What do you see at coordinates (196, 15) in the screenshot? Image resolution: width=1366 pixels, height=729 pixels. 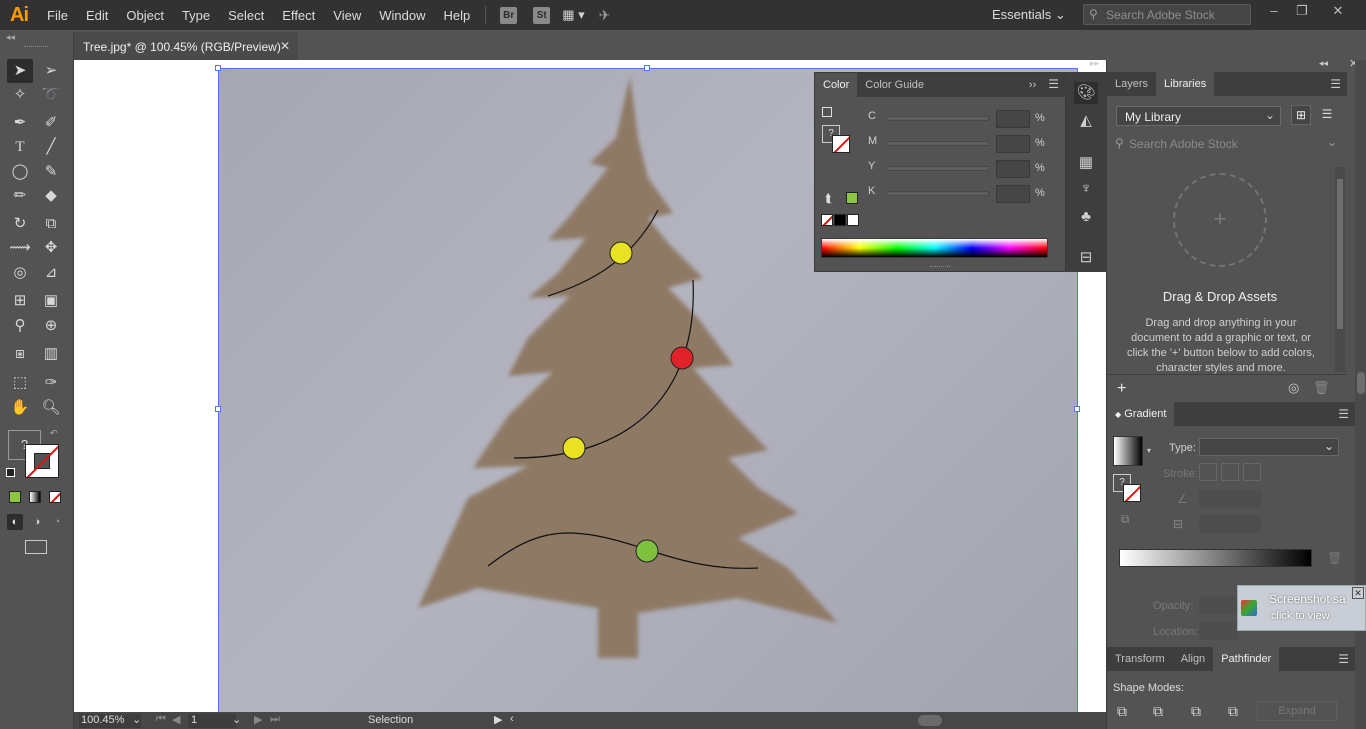 I see `menu-type: Type` at bounding box center [196, 15].